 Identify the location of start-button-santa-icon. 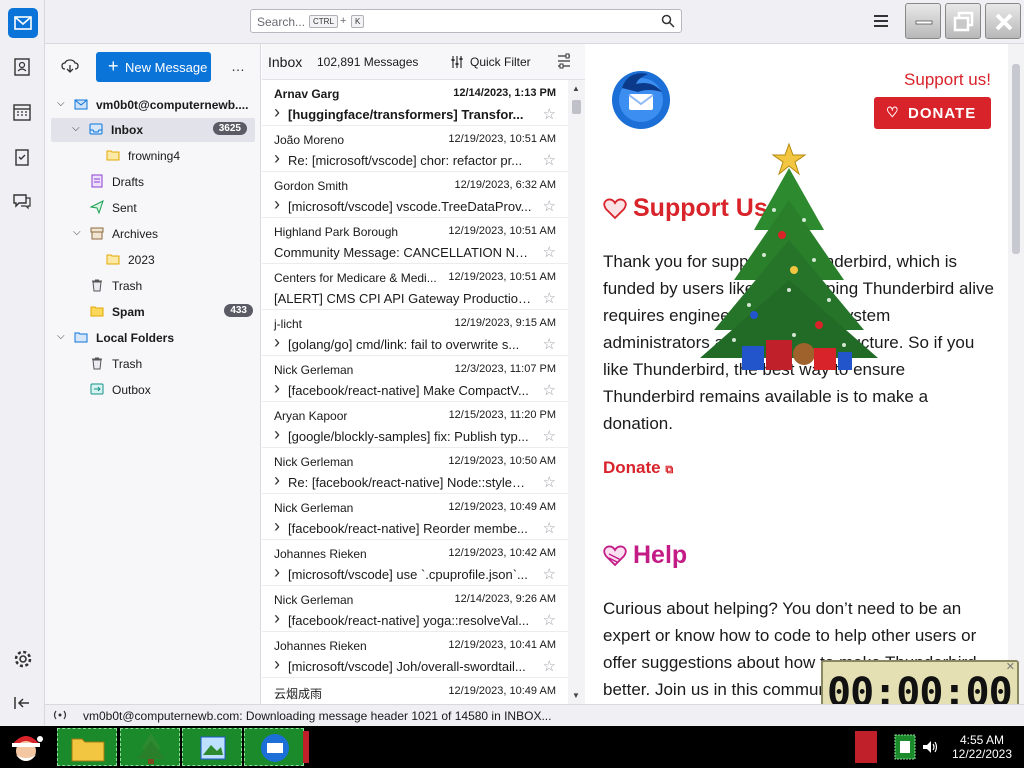
(26, 747).